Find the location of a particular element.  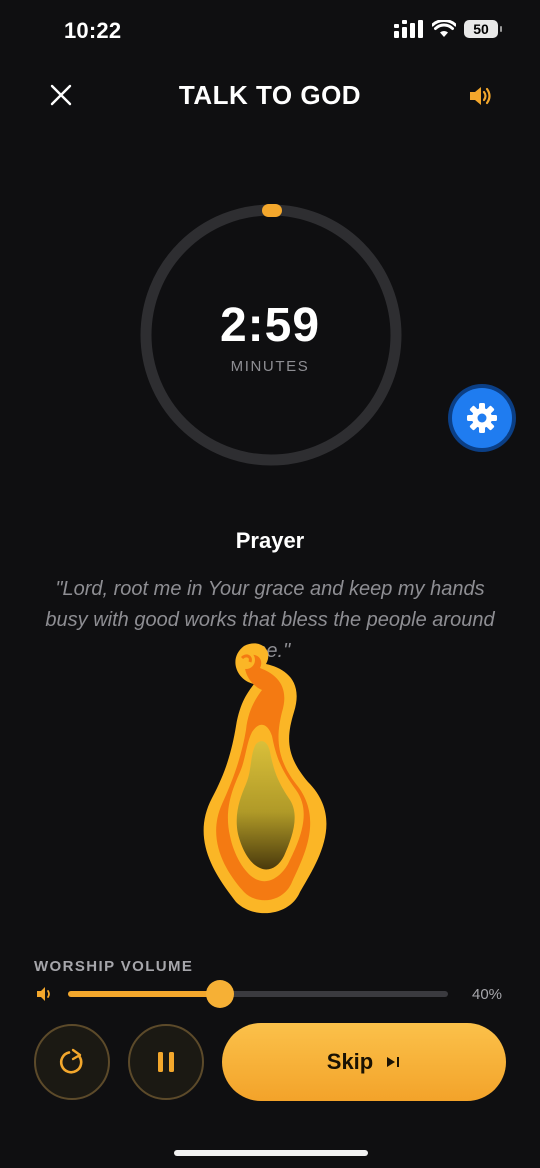

skip-button: Skip is located at coordinates (364, 1062).